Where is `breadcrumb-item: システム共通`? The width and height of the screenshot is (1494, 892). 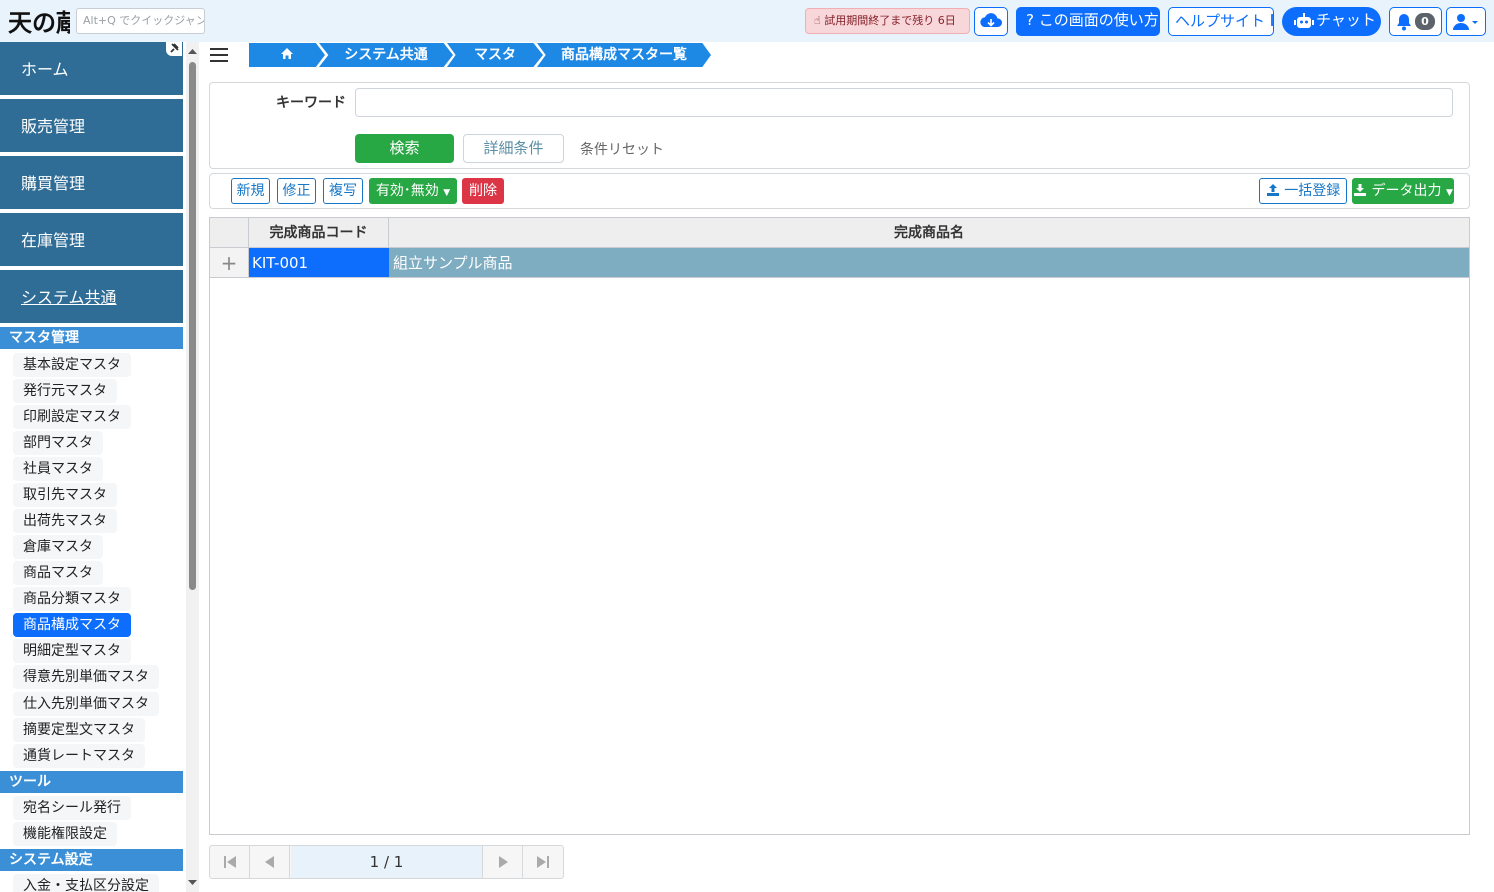
breadcrumb-item: システム共通 is located at coordinates (386, 55).